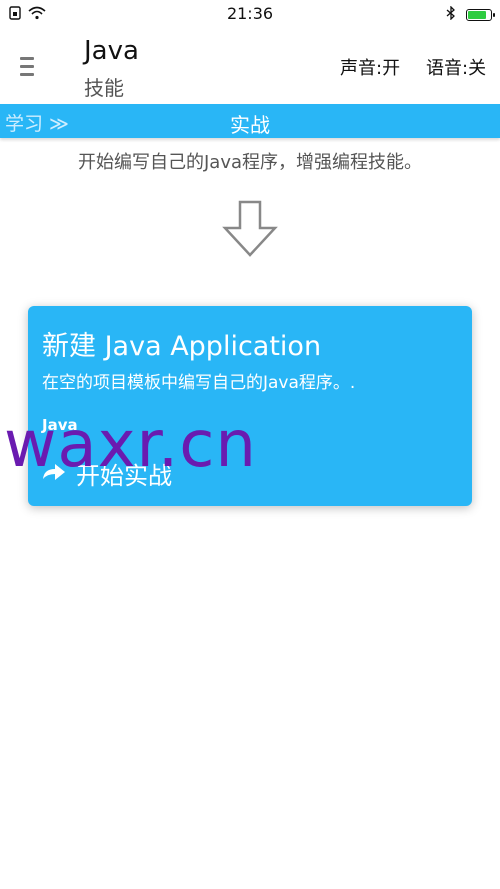  What do you see at coordinates (370, 67) in the screenshot?
I see `sound-toggle: 声音:开` at bounding box center [370, 67].